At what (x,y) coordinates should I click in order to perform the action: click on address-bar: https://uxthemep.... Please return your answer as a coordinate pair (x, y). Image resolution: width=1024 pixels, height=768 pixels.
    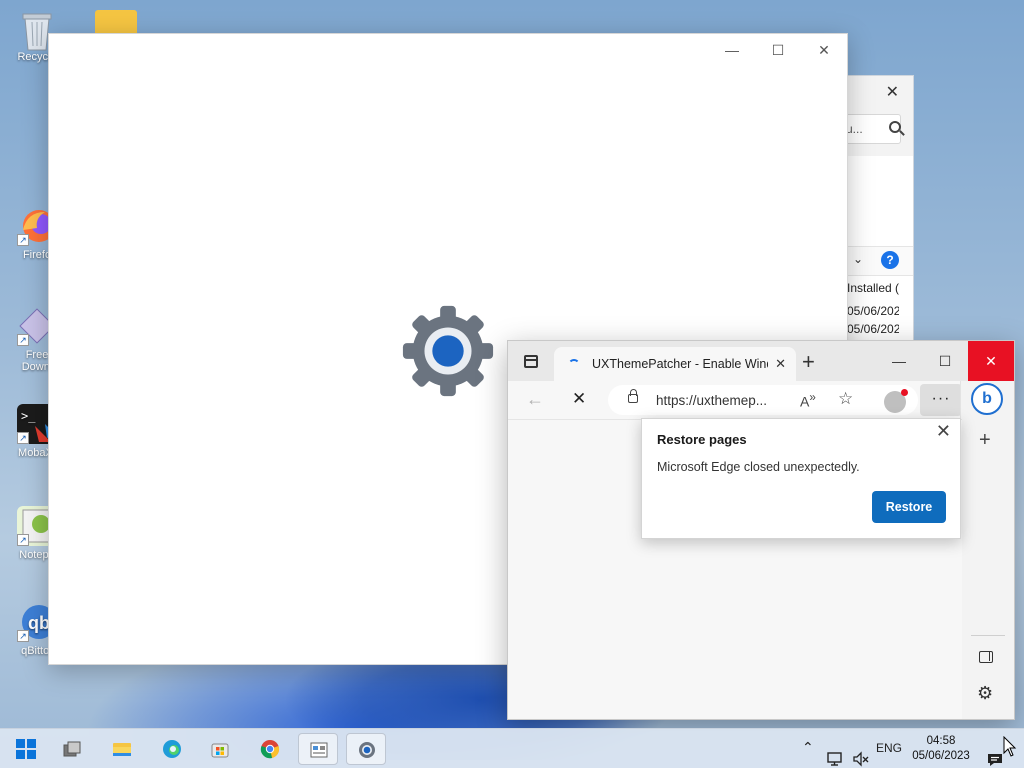
    Looking at the image, I should click on (763, 400).